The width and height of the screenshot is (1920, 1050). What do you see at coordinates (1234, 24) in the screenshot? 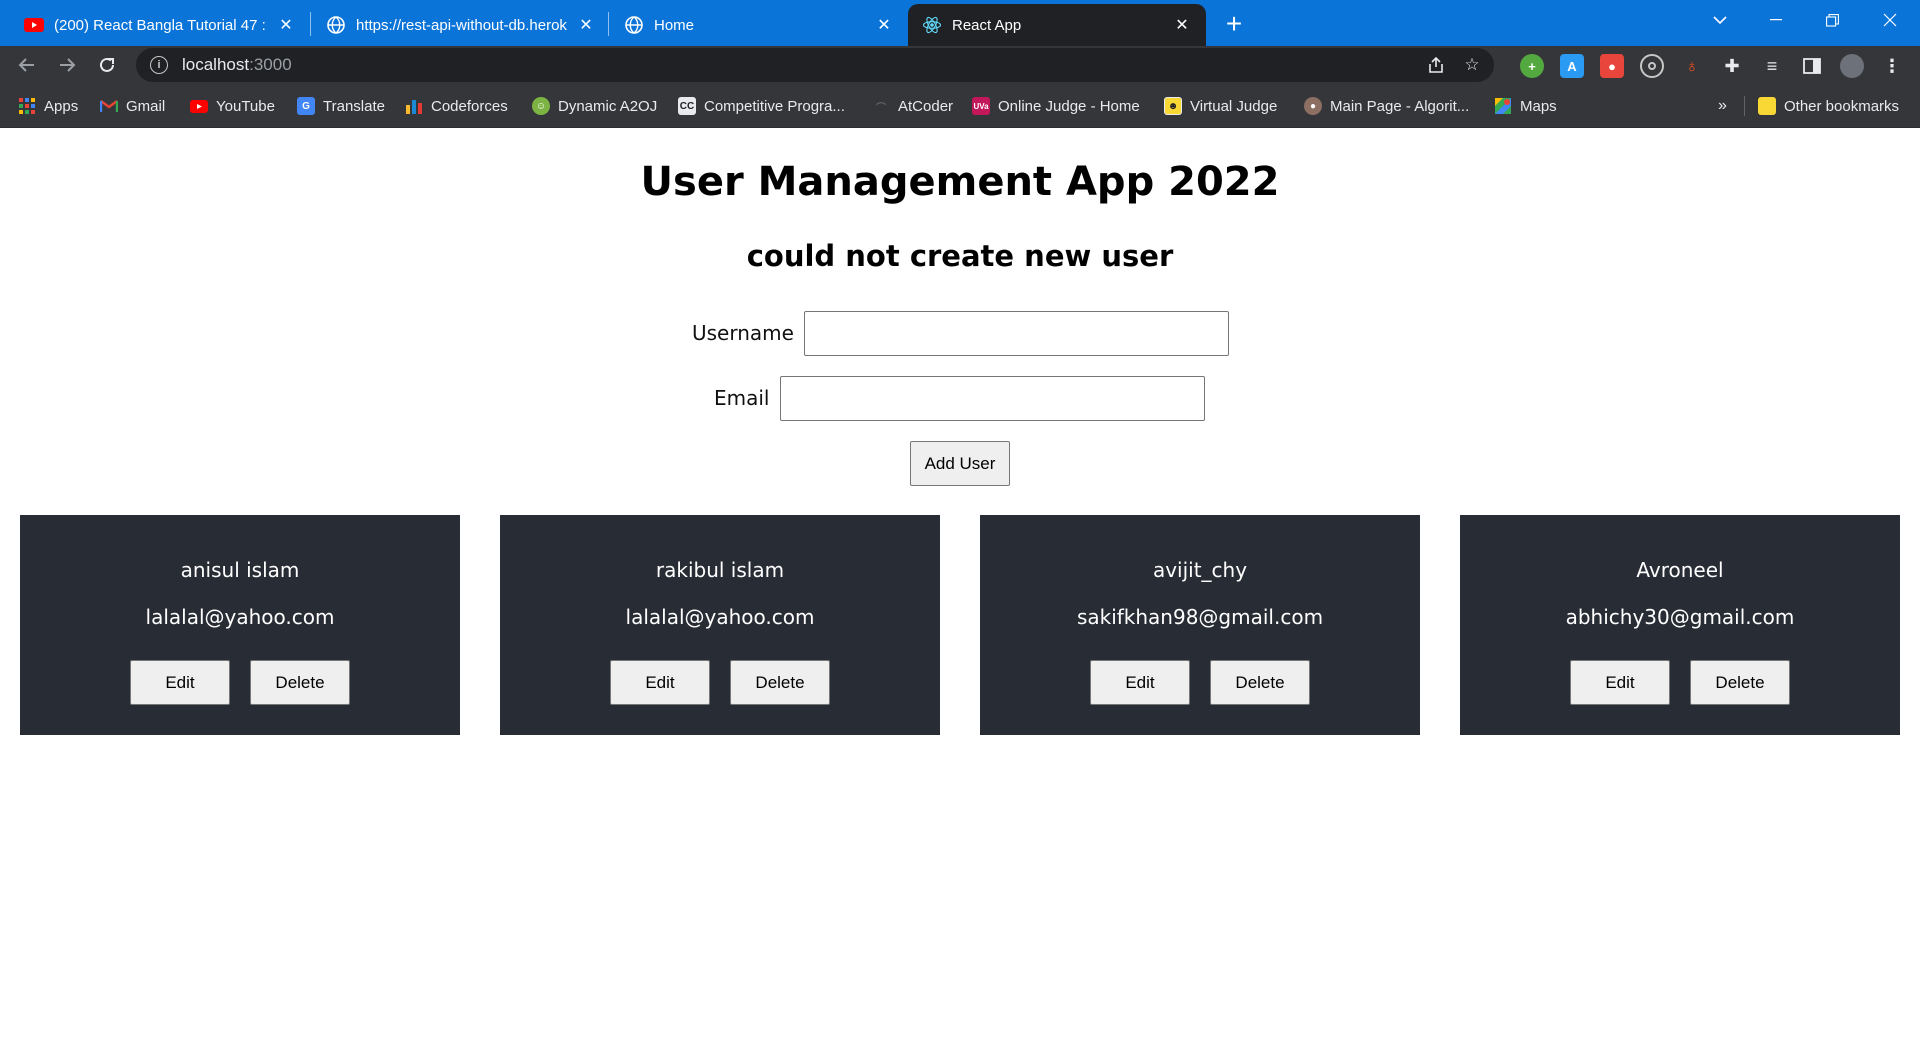
I see `new-tab-button: +` at bounding box center [1234, 24].